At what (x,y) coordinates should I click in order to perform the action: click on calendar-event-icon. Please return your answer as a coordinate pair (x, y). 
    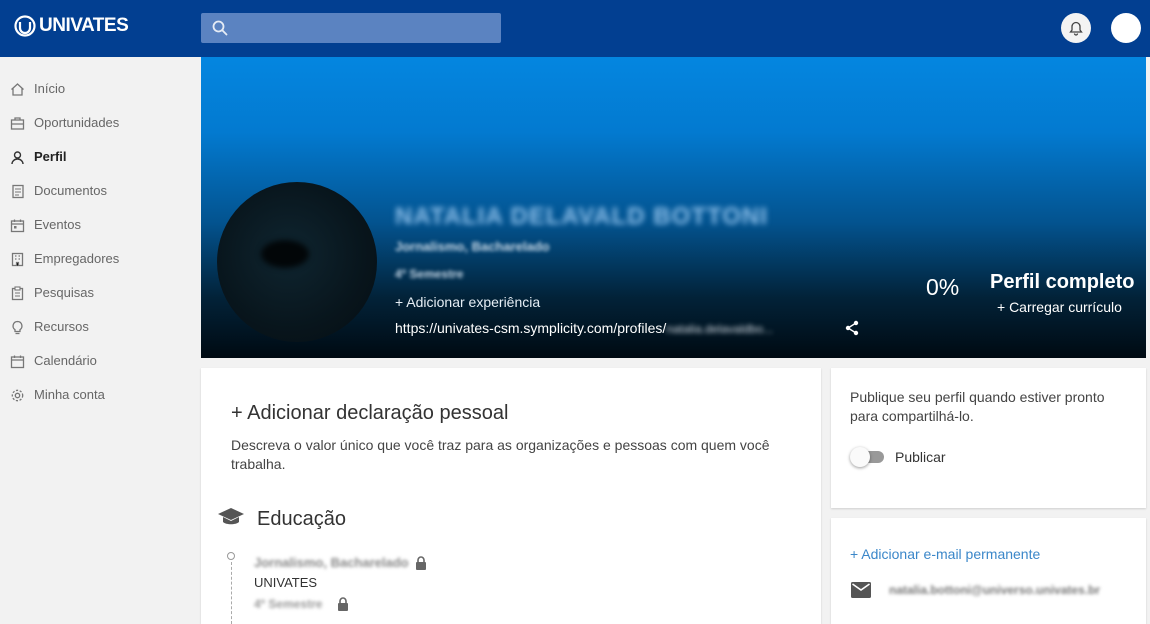
    Looking at the image, I should click on (17, 226).